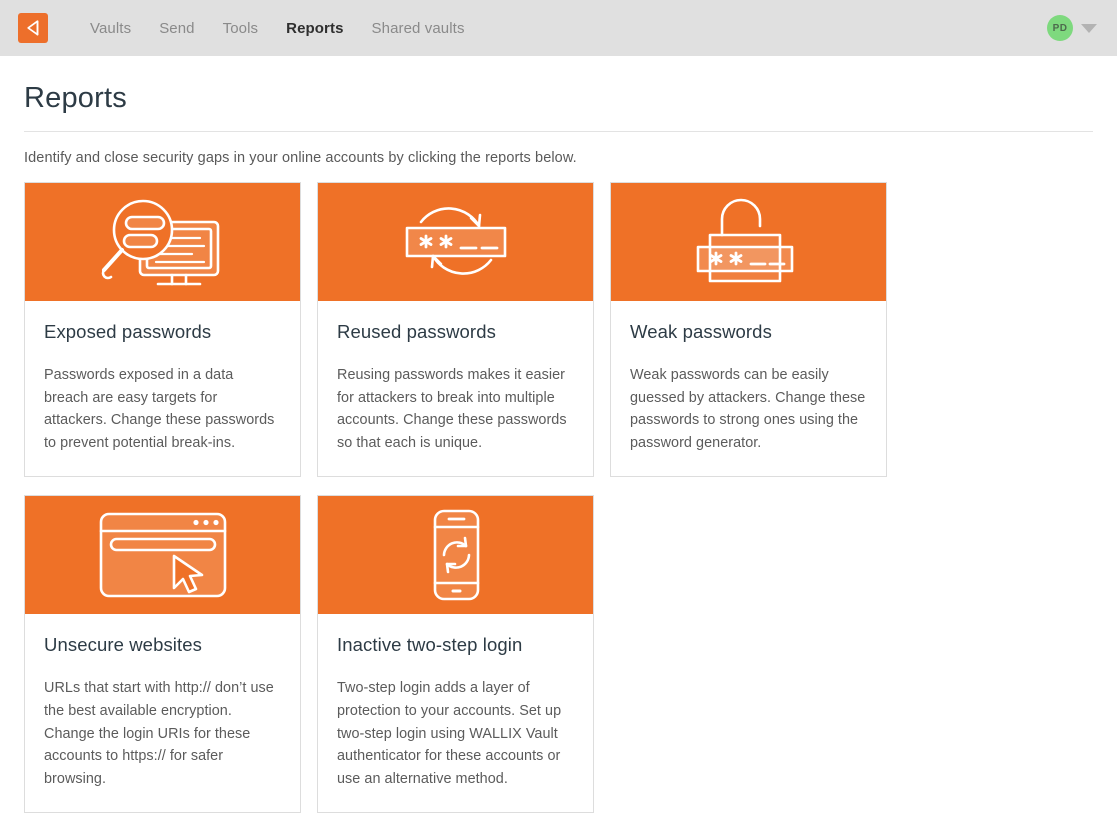 The height and width of the screenshot is (838, 1117). I want to click on magnifier-monitor-icon, so click(160, 242).